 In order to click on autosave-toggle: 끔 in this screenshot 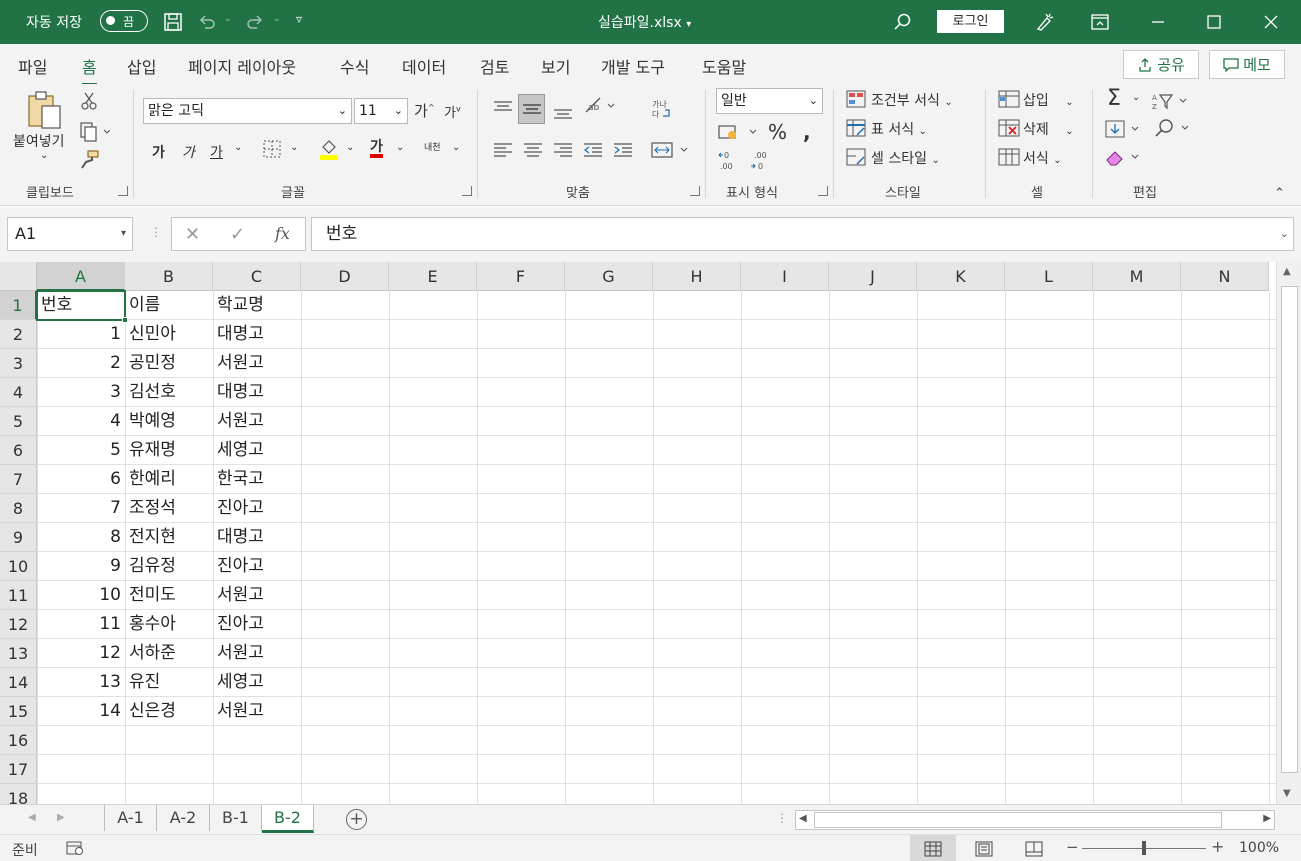, I will do `click(124, 21)`.